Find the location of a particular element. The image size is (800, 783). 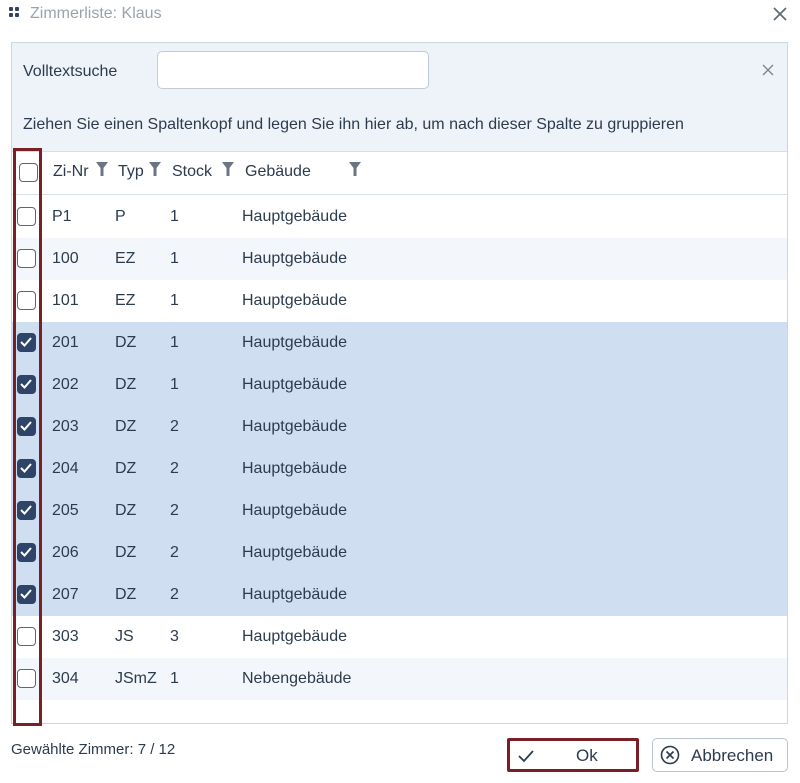

ok-button-label: Ok is located at coordinates (587, 755).